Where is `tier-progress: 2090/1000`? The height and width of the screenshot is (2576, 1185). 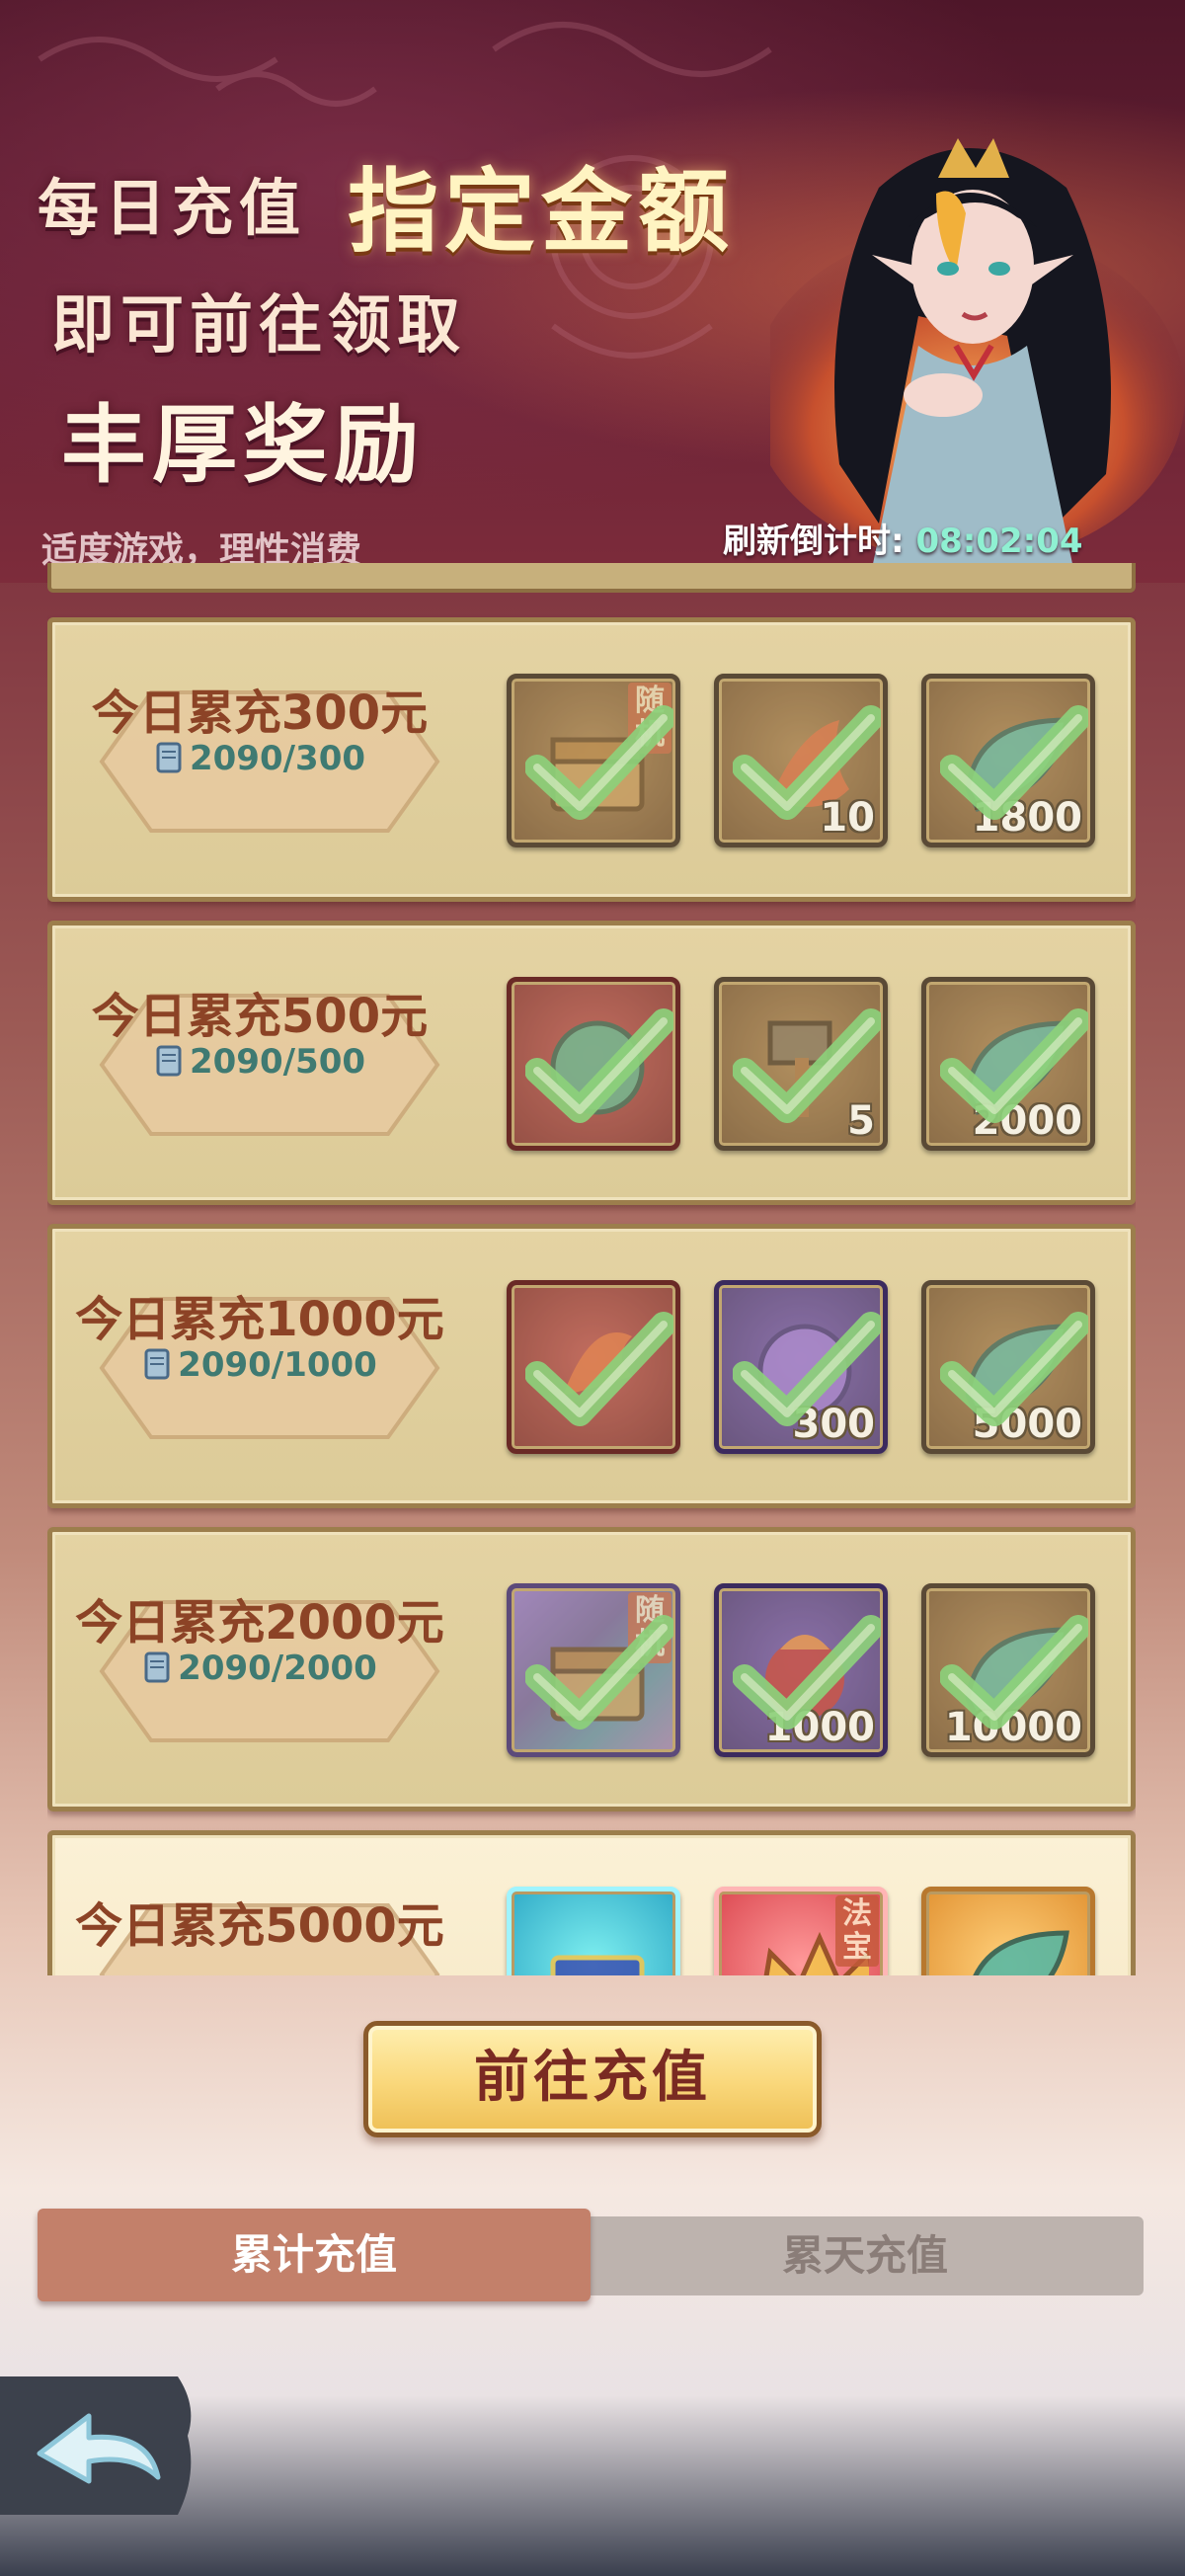 tier-progress: 2090/1000 is located at coordinates (259, 1365).